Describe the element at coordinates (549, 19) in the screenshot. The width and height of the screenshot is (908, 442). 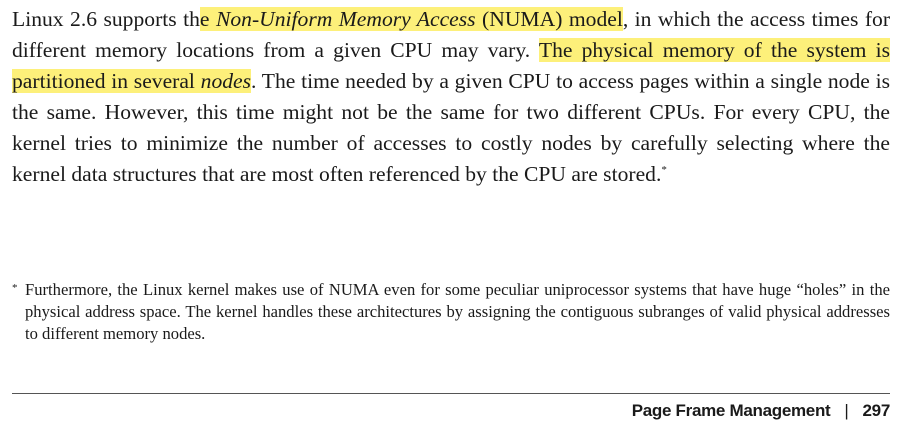
I see `text-segment: (NUMA) model` at that location.